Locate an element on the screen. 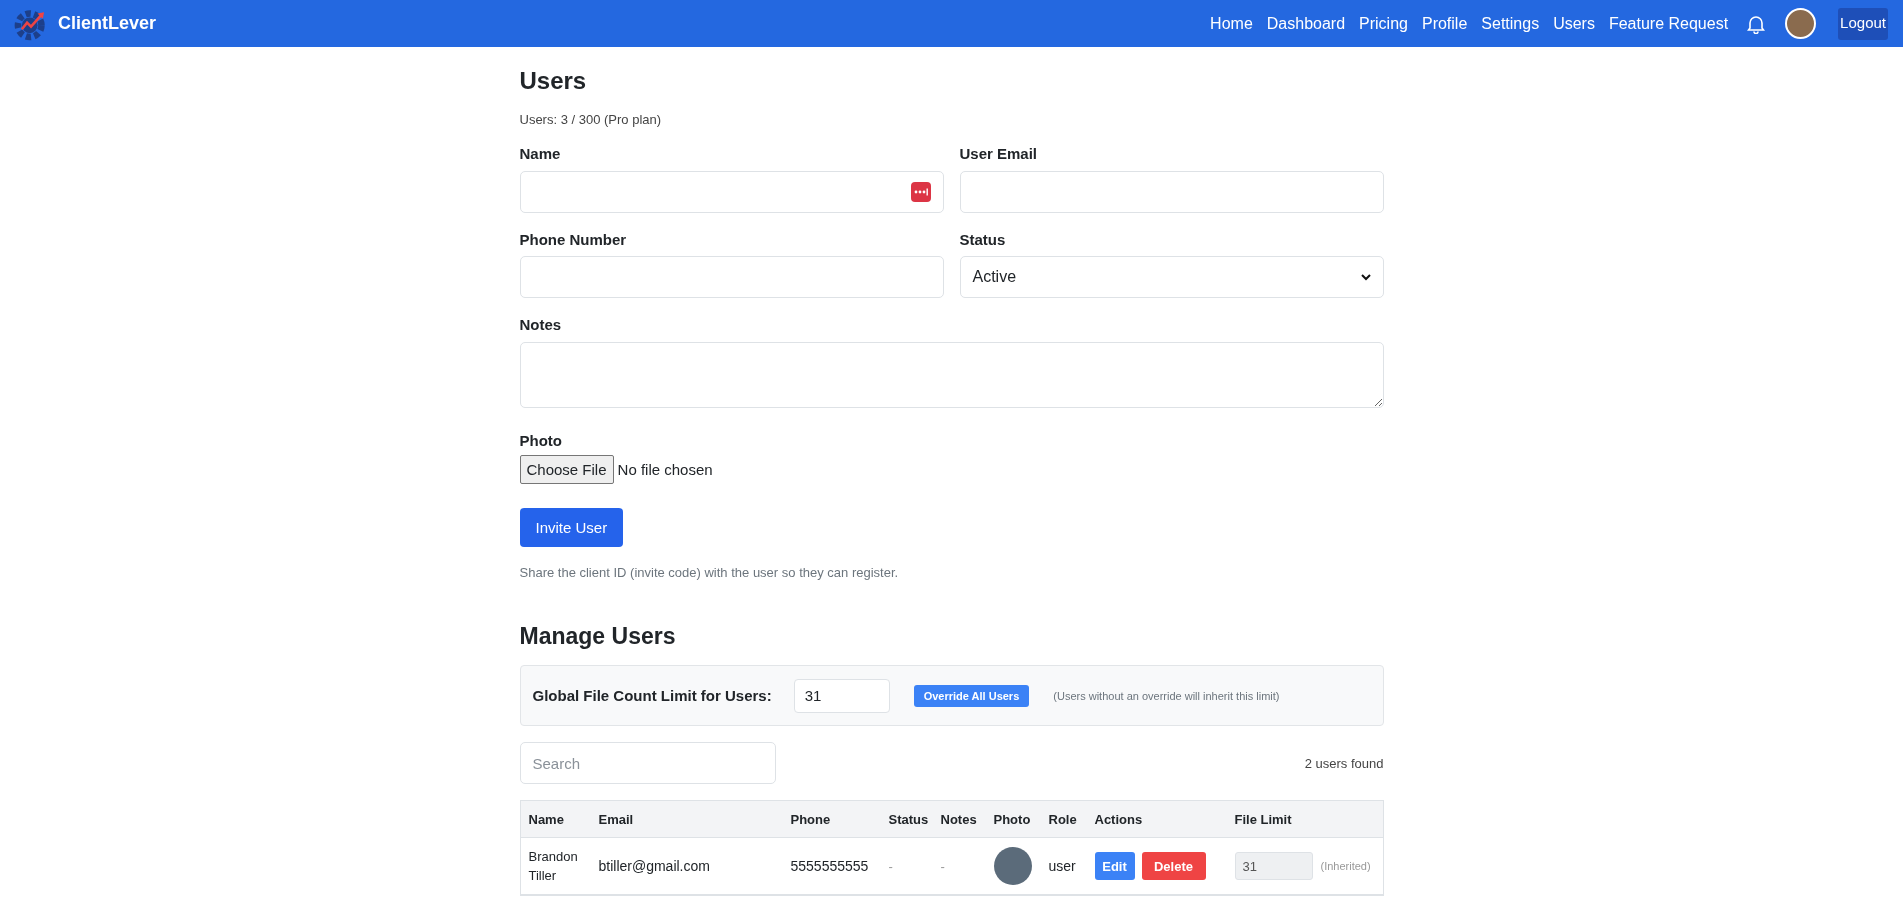 Image resolution: width=1903 pixels, height=911 pixels. nav-link: Pricing is located at coordinates (1383, 23).